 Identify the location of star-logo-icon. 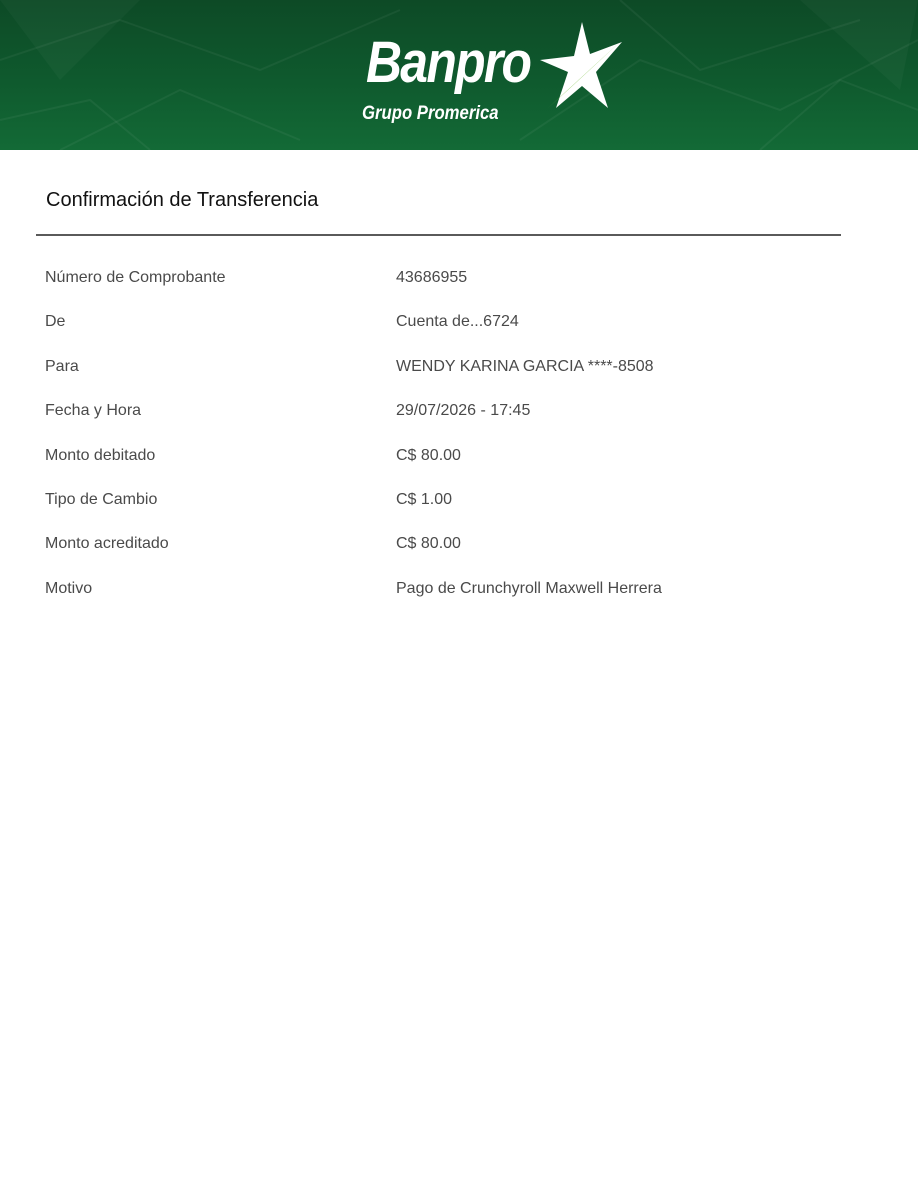
(581, 65).